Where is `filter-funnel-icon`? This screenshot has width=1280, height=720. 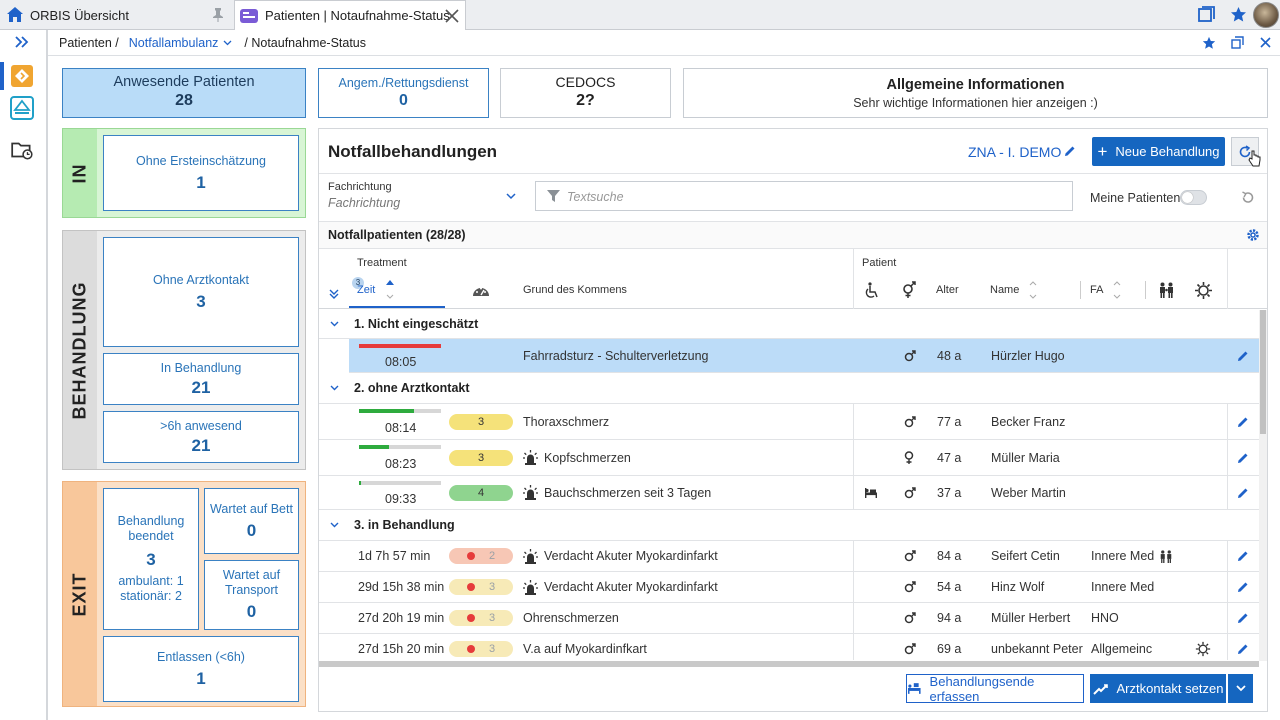
filter-funnel-icon is located at coordinates (553, 196).